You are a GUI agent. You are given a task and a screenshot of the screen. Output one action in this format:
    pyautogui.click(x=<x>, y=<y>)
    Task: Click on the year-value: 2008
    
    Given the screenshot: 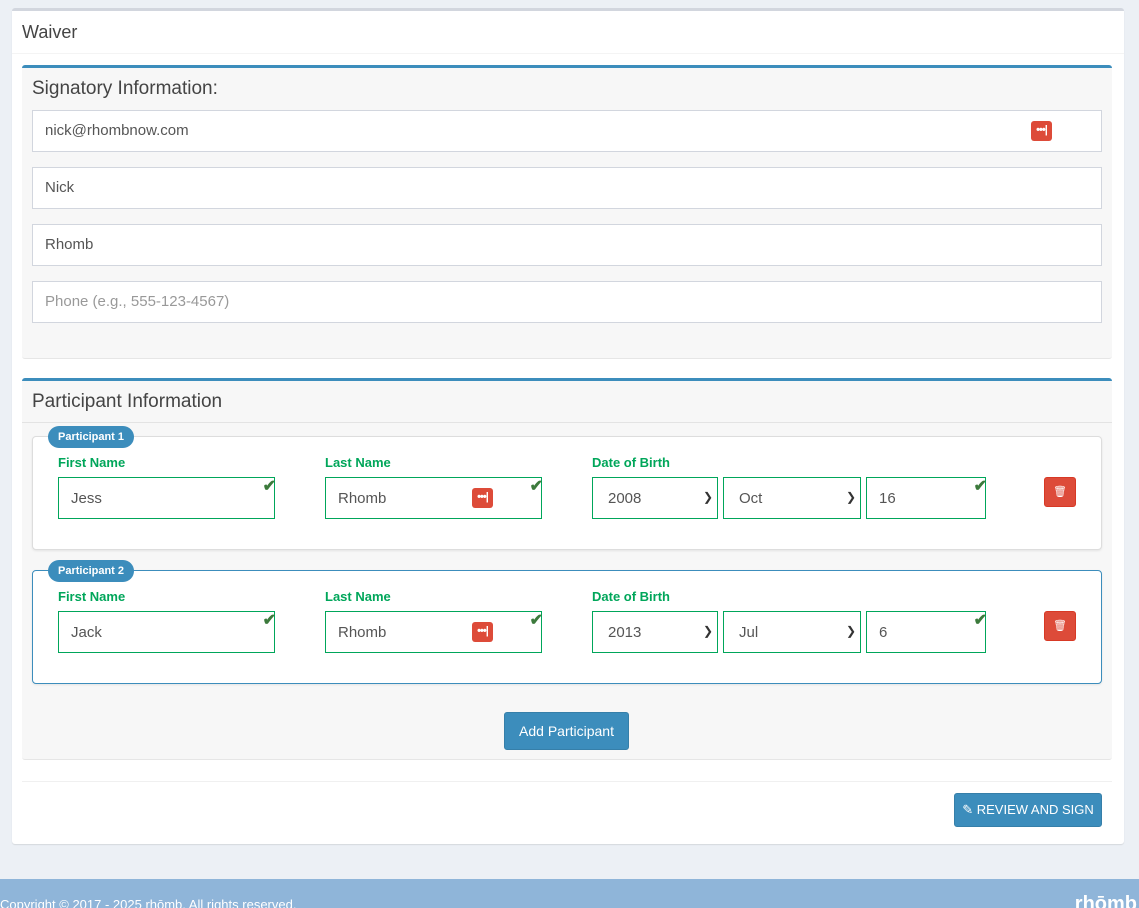 What is the action you would take?
    pyautogui.click(x=625, y=498)
    